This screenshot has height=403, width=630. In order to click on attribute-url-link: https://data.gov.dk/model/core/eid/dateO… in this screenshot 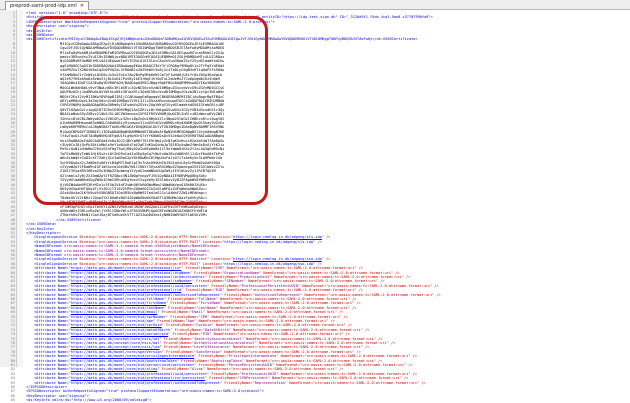, I will do `click(121, 330)`.